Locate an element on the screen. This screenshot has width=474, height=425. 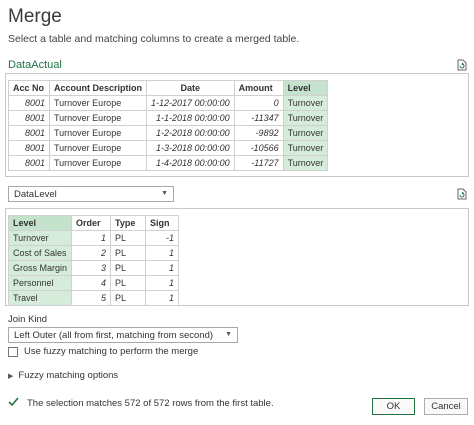
table-cell: 2 is located at coordinates (91, 253).